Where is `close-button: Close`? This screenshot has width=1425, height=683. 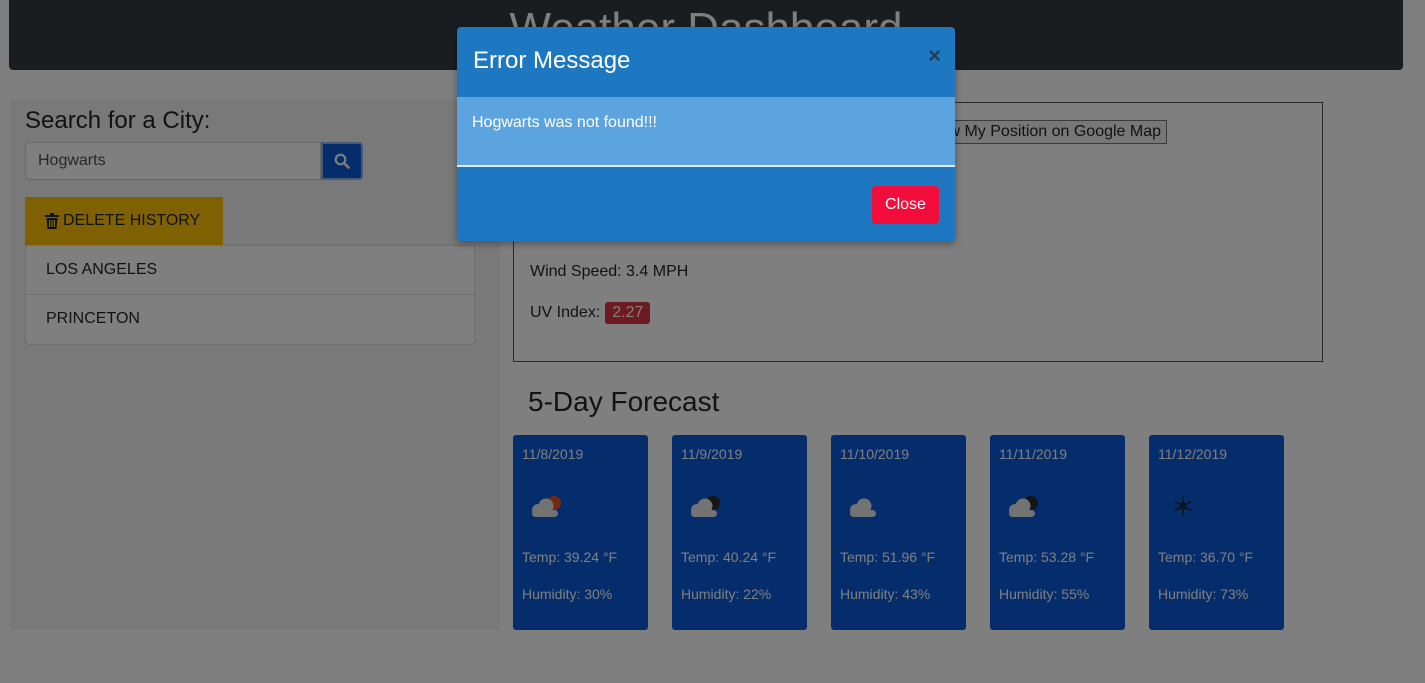 close-button: Close is located at coordinates (905, 205).